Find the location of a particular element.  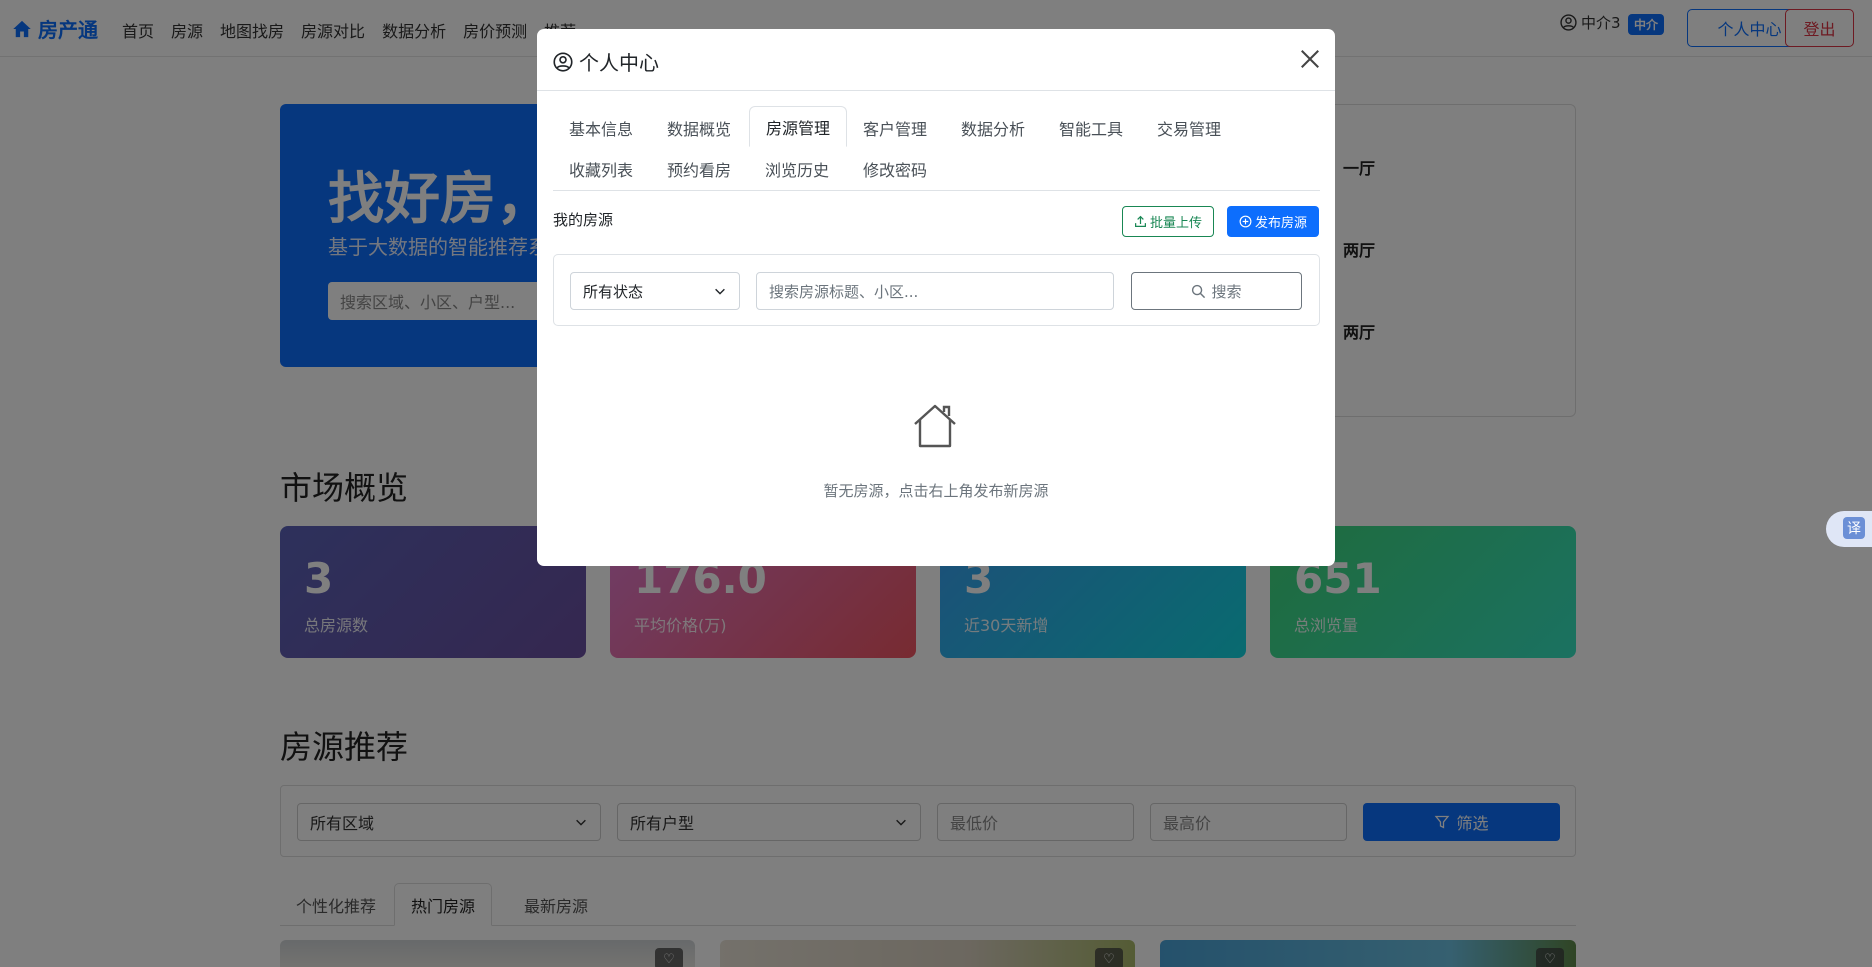

tab-basic-info: 基本信息 is located at coordinates (601, 127).